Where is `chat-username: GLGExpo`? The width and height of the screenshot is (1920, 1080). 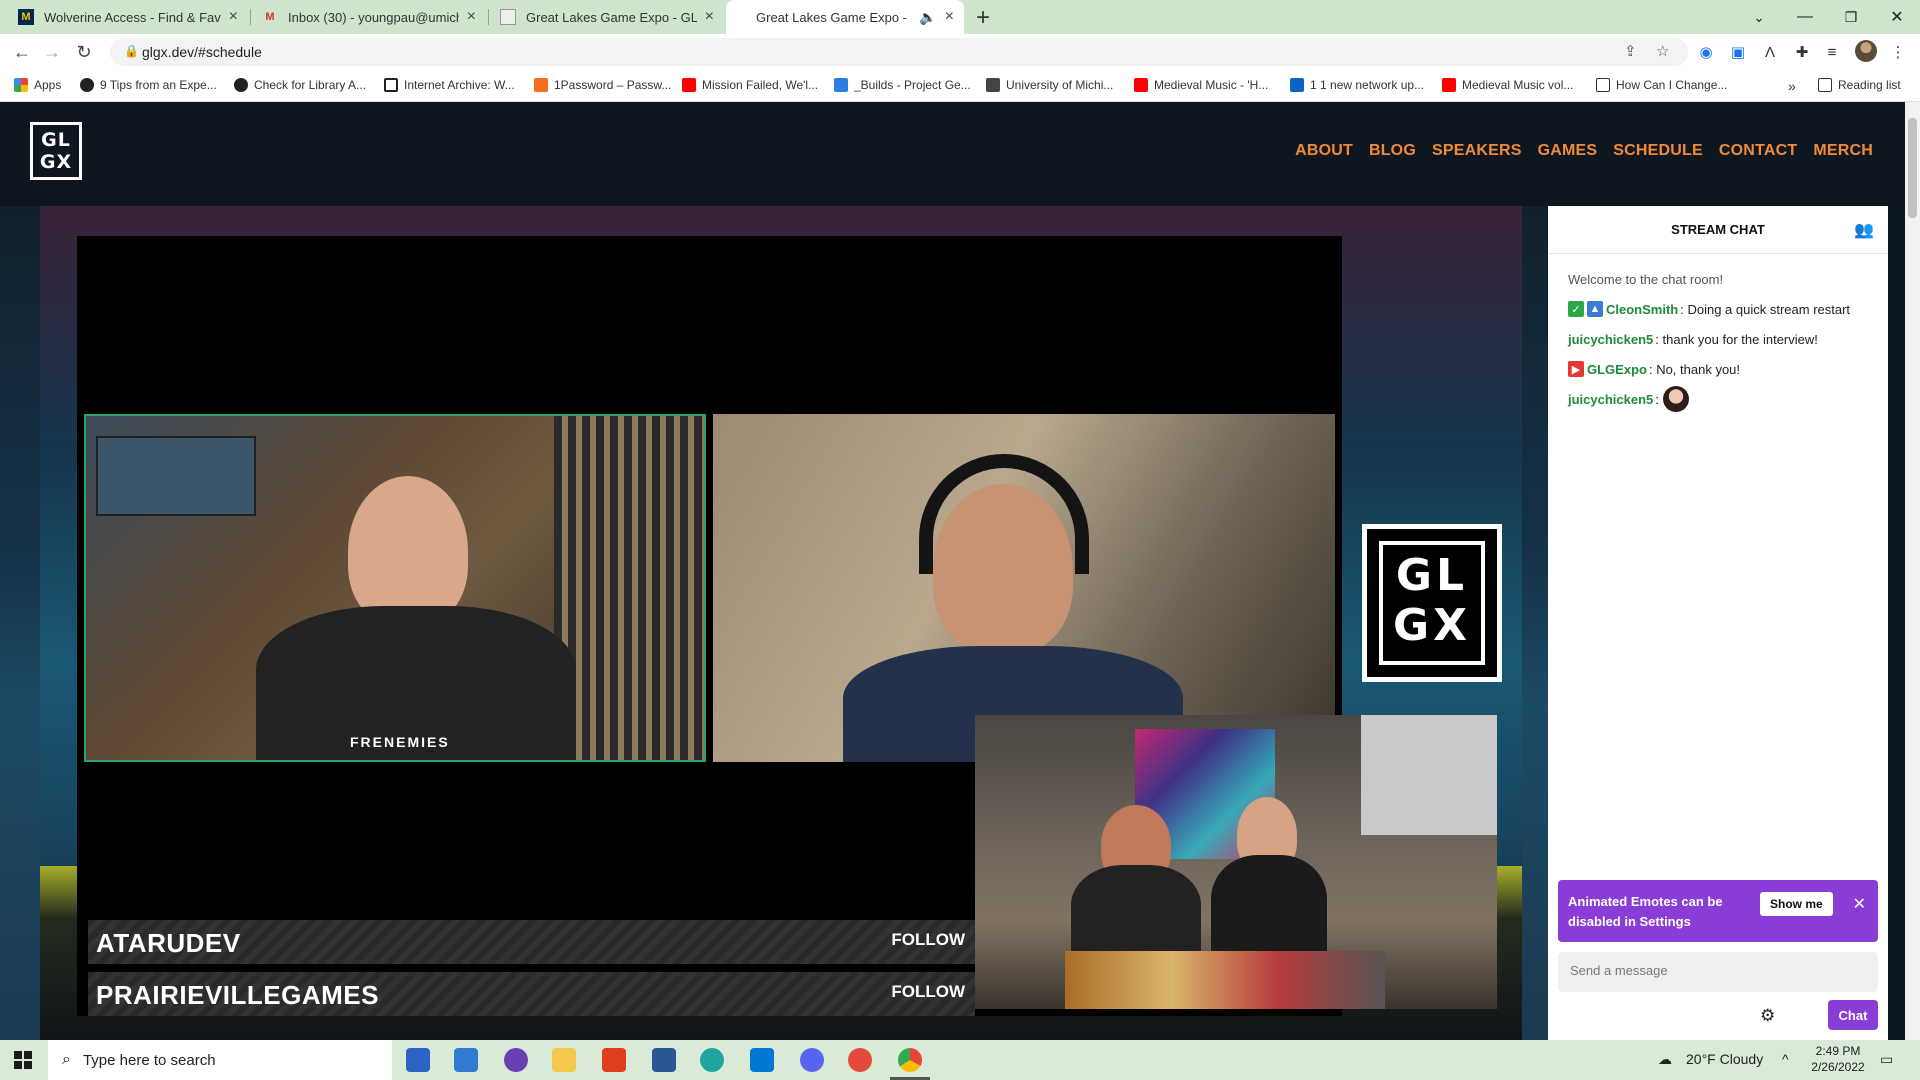
chat-username: GLGExpo is located at coordinates (1617, 369).